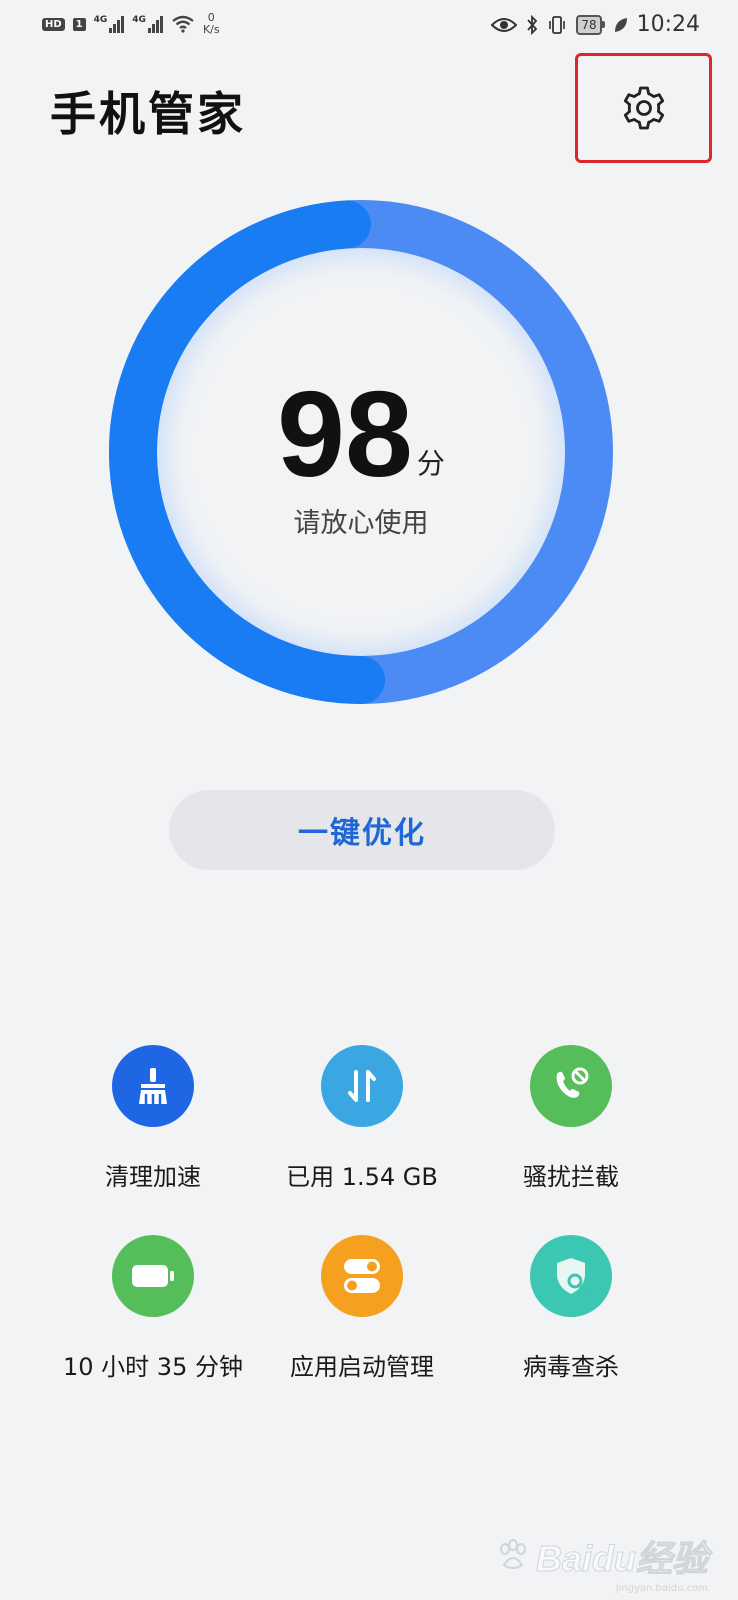 This screenshot has height=1600, width=738. I want to click on score-unit: 分, so click(430, 463).